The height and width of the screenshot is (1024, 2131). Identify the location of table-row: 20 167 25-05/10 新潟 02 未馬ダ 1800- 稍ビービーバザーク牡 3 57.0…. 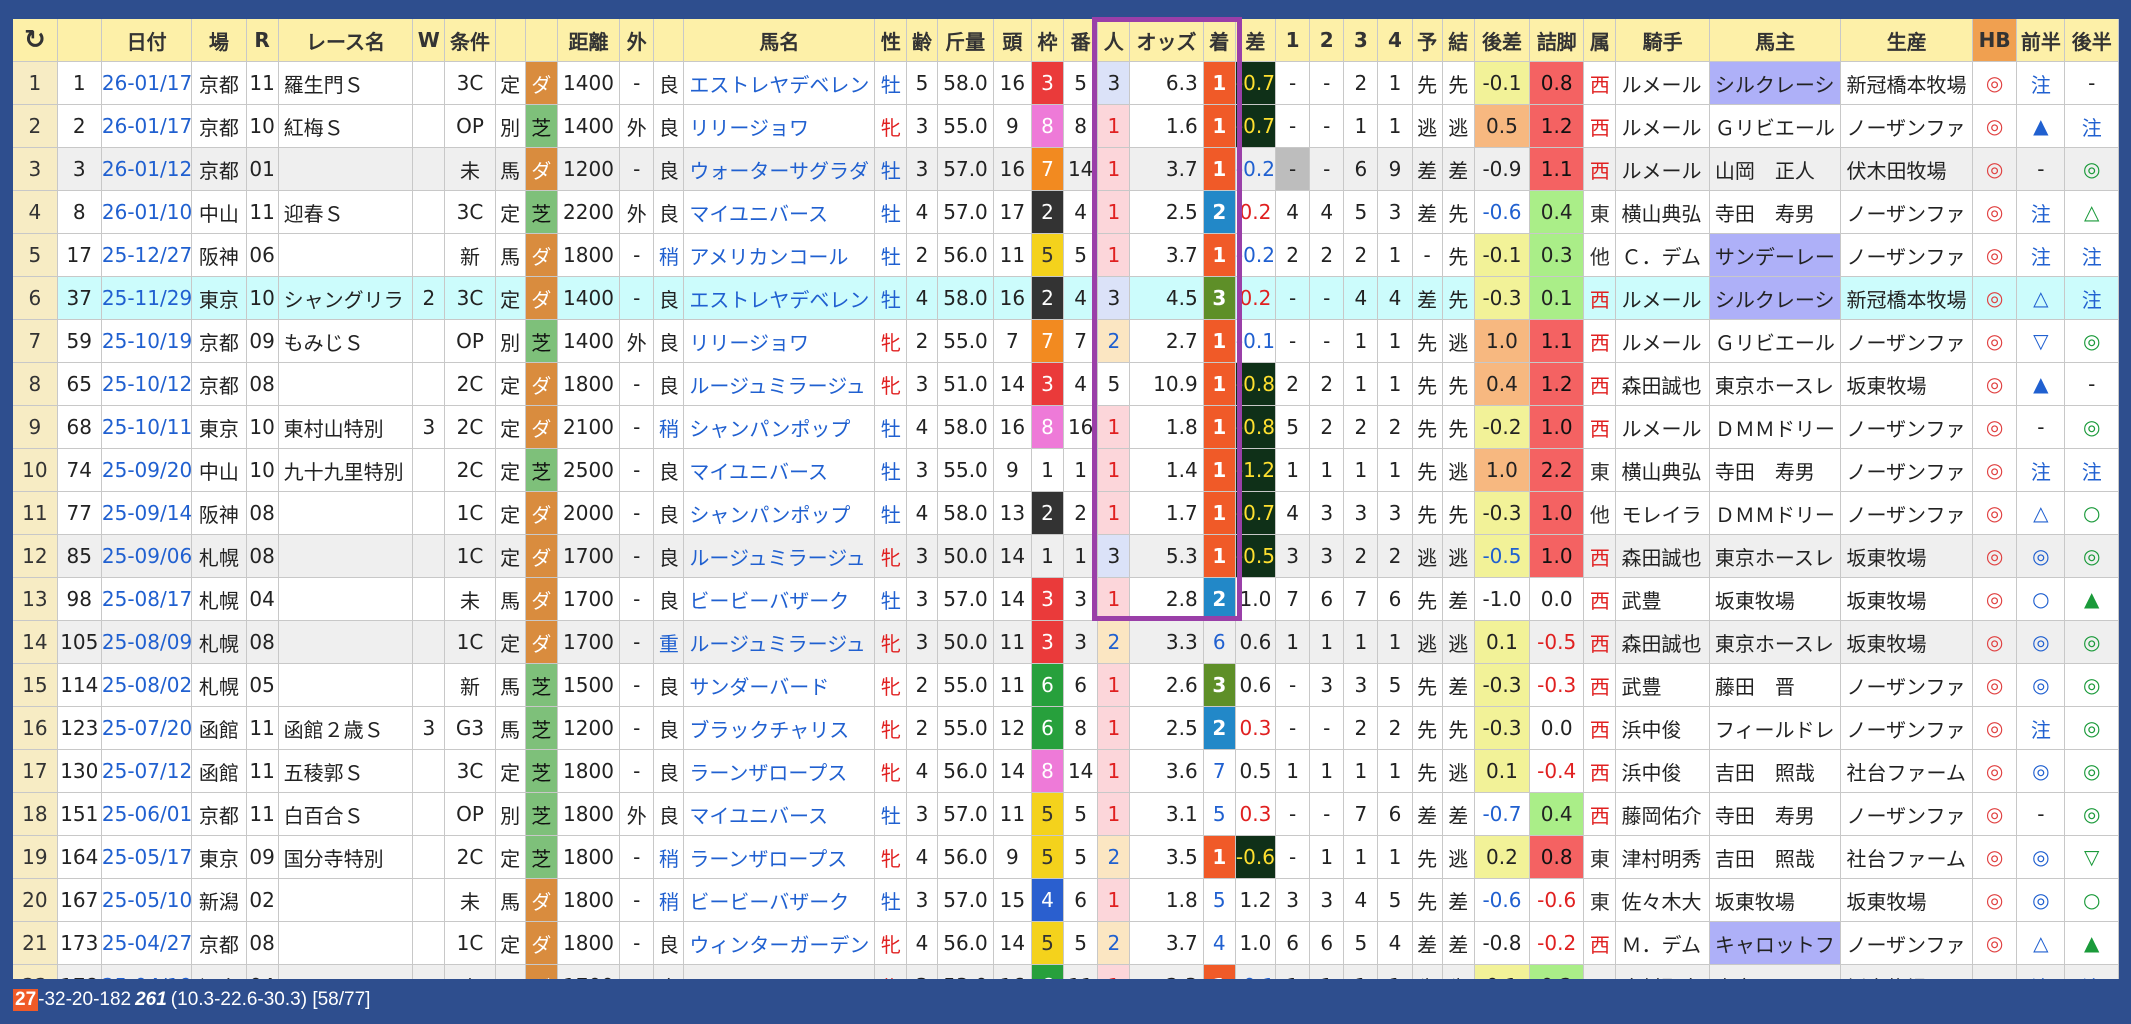
(1066, 900).